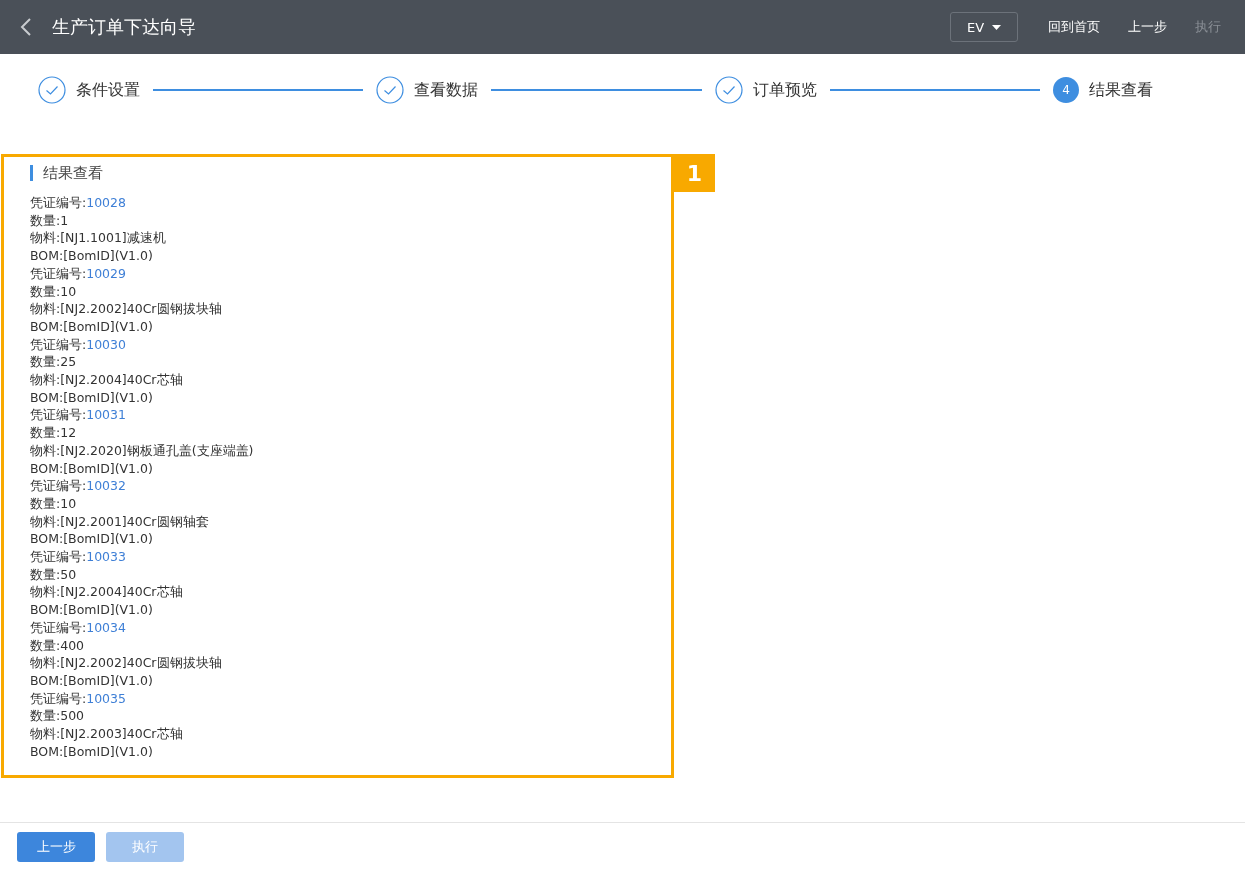 The width and height of the screenshot is (1245, 871). What do you see at coordinates (56, 847) in the screenshot?
I see `footer-button: 上一步` at bounding box center [56, 847].